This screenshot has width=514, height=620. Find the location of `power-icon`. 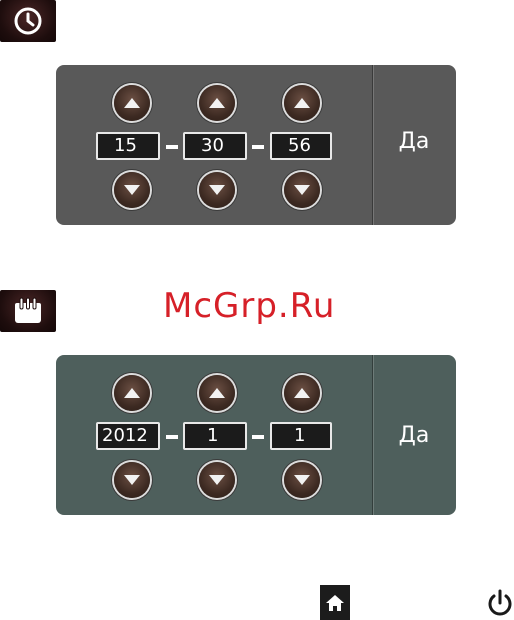

power-icon is located at coordinates (499, 603).